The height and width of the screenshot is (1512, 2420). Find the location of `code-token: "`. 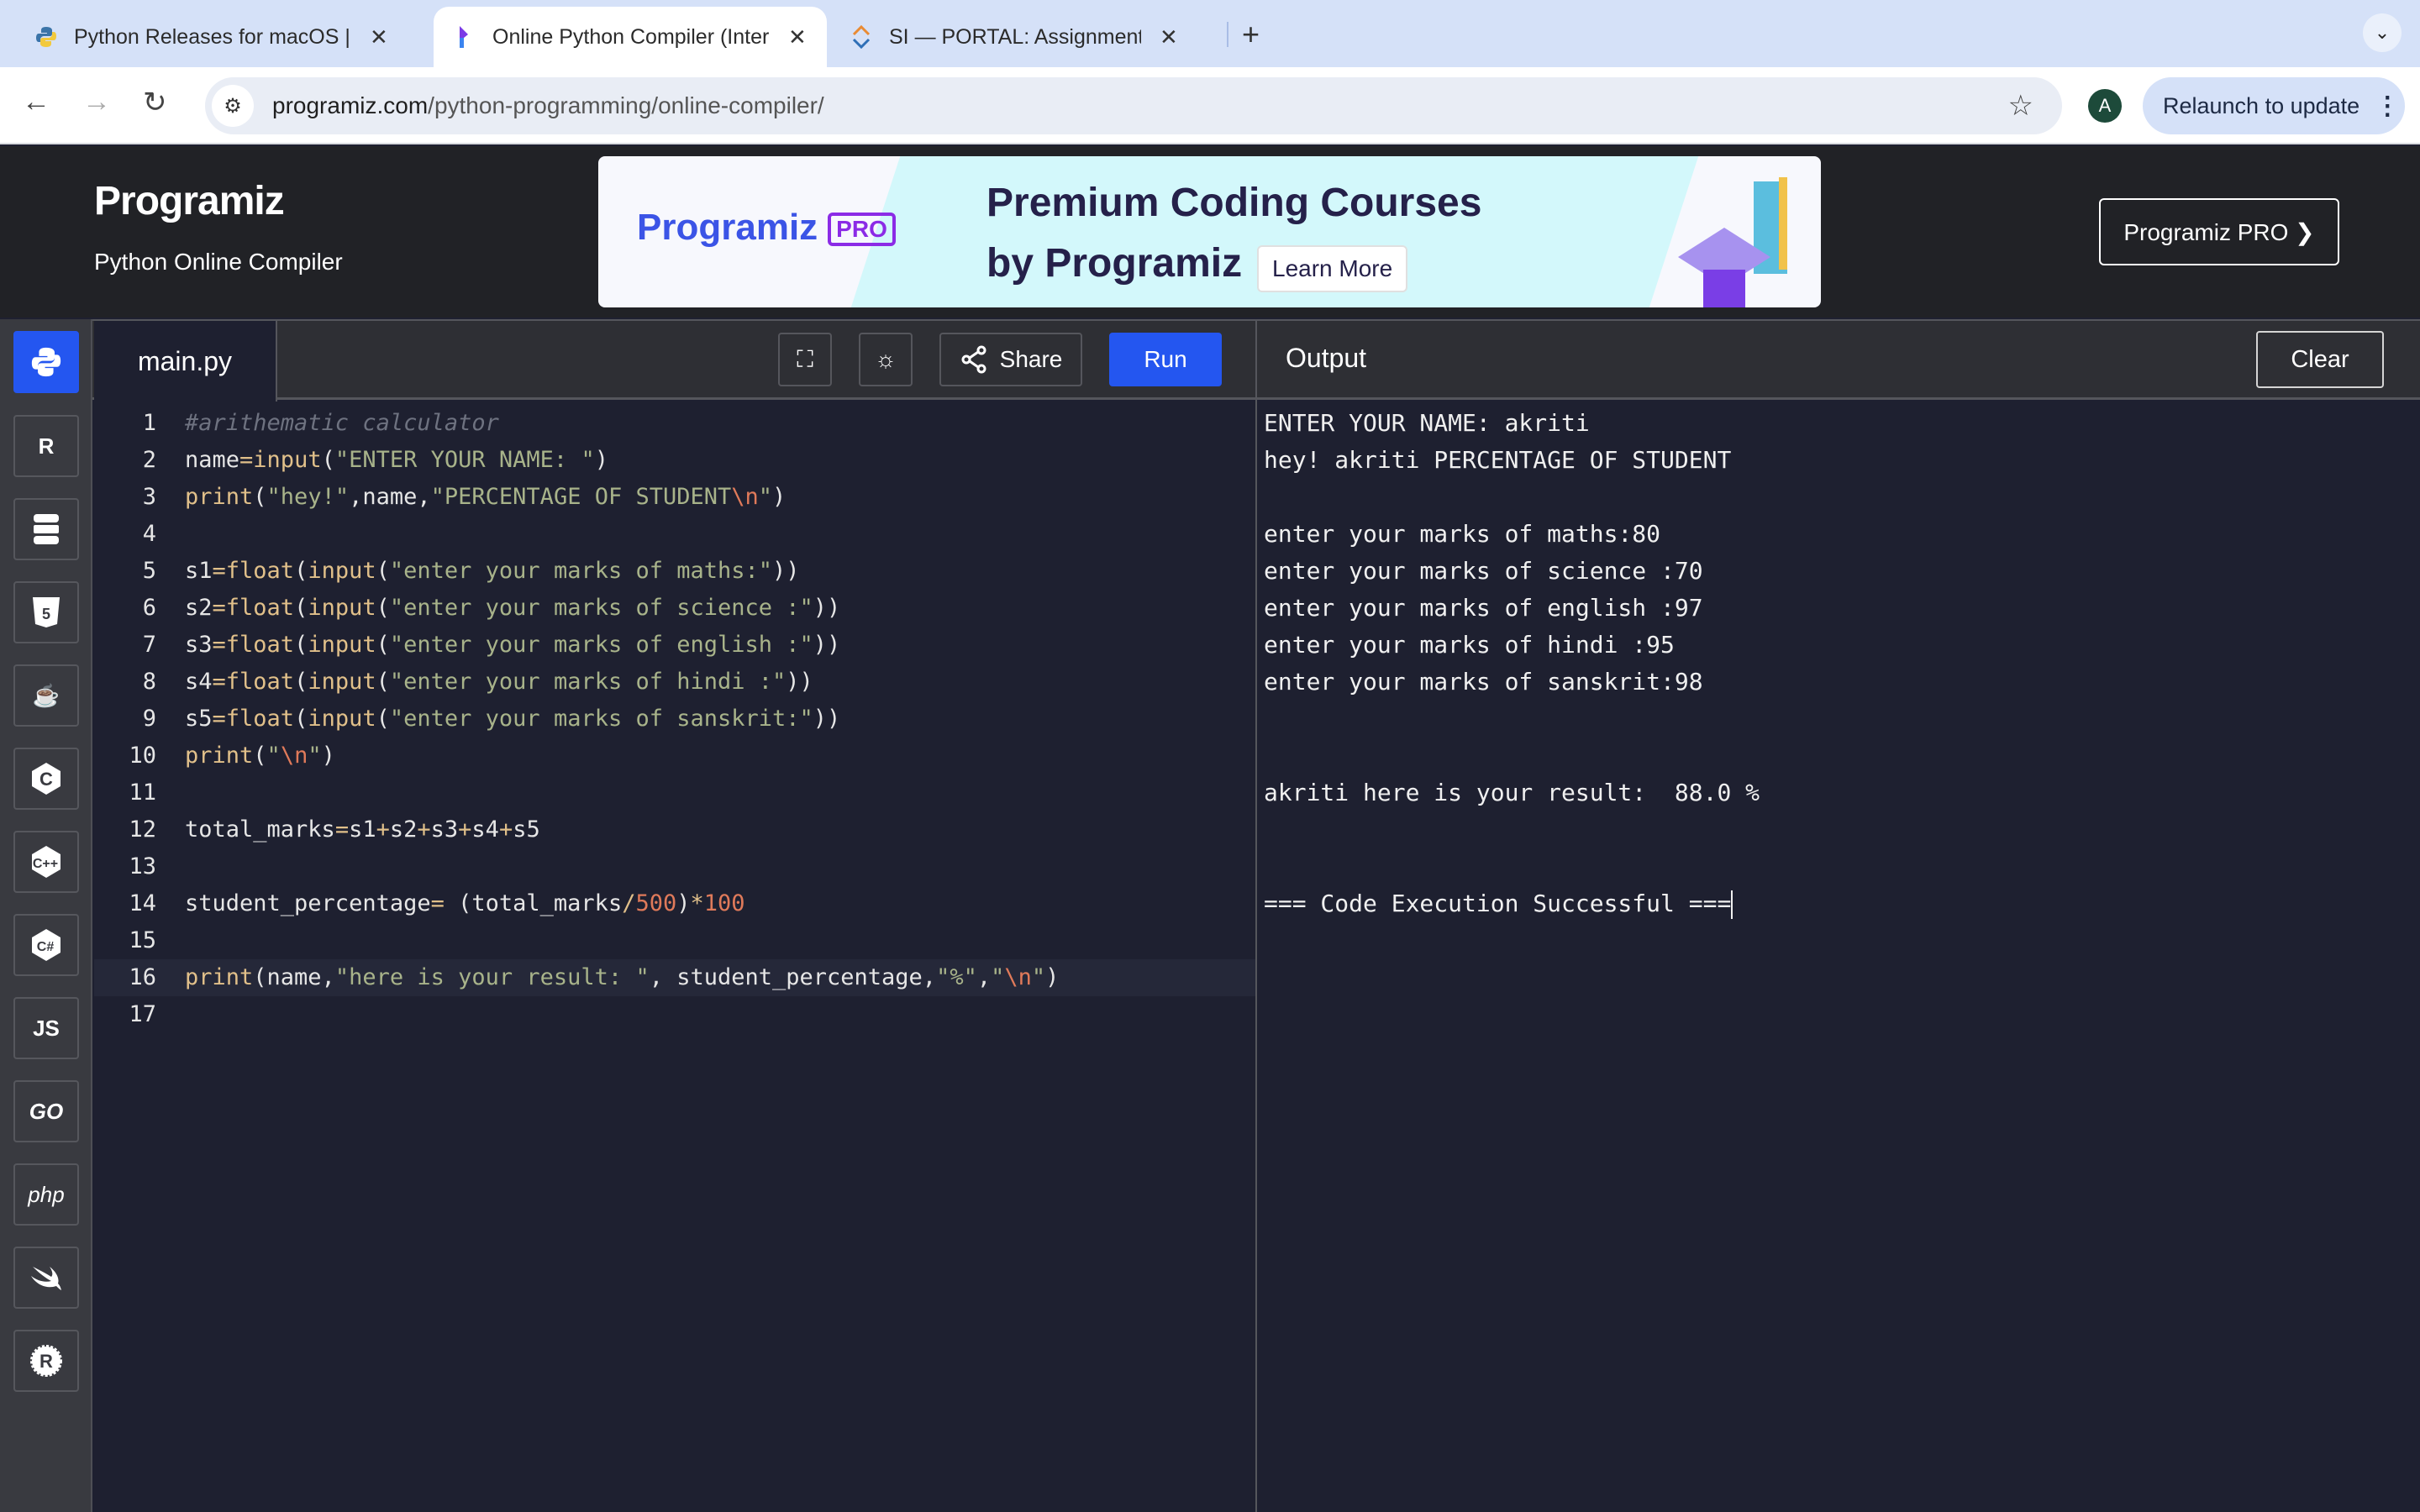

code-token: " is located at coordinates (273, 756).